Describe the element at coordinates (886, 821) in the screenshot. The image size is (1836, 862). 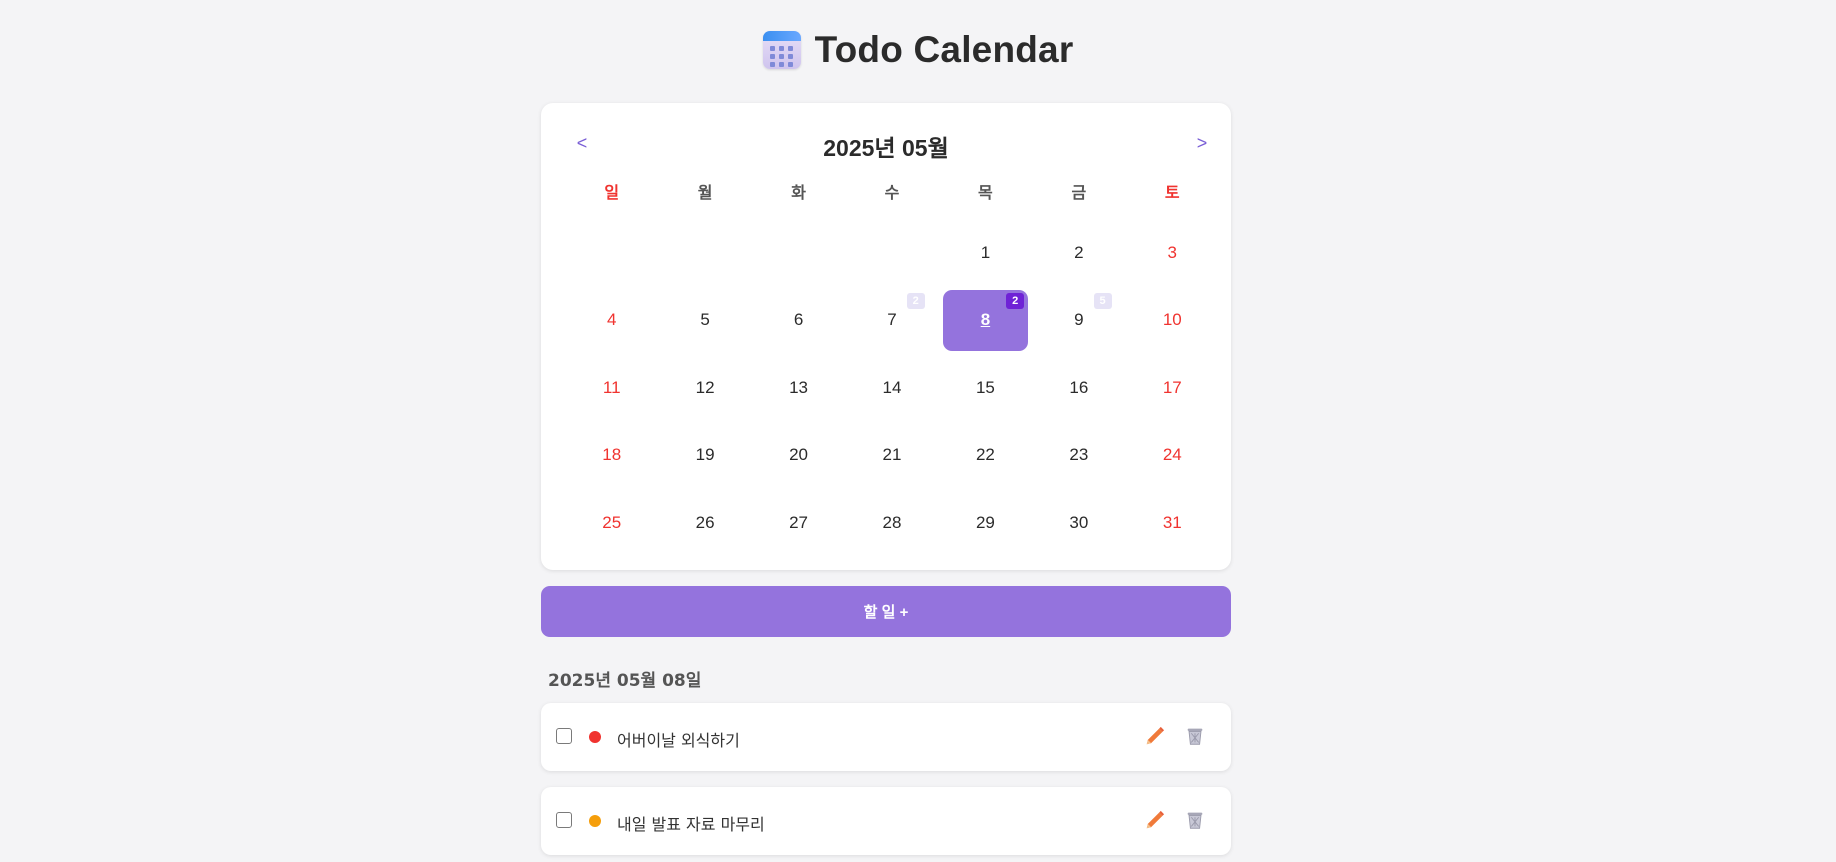
I see `todo-item: 내일 발표 자료 마무리` at that location.